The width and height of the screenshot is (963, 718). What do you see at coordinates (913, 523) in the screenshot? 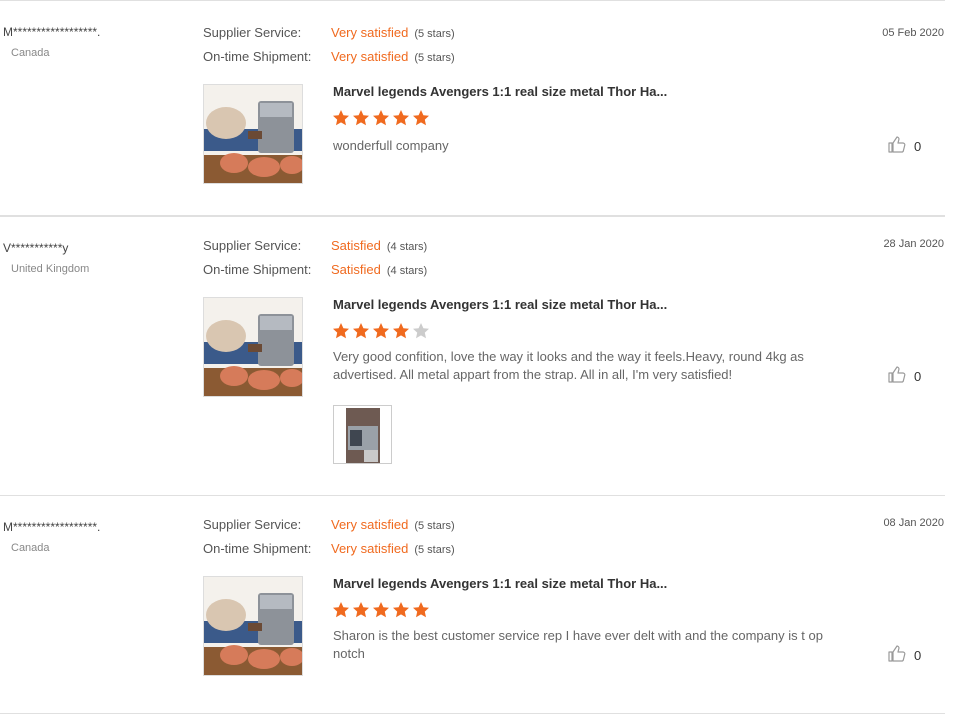
I see `review-date: 08 Jan 2020` at bounding box center [913, 523].